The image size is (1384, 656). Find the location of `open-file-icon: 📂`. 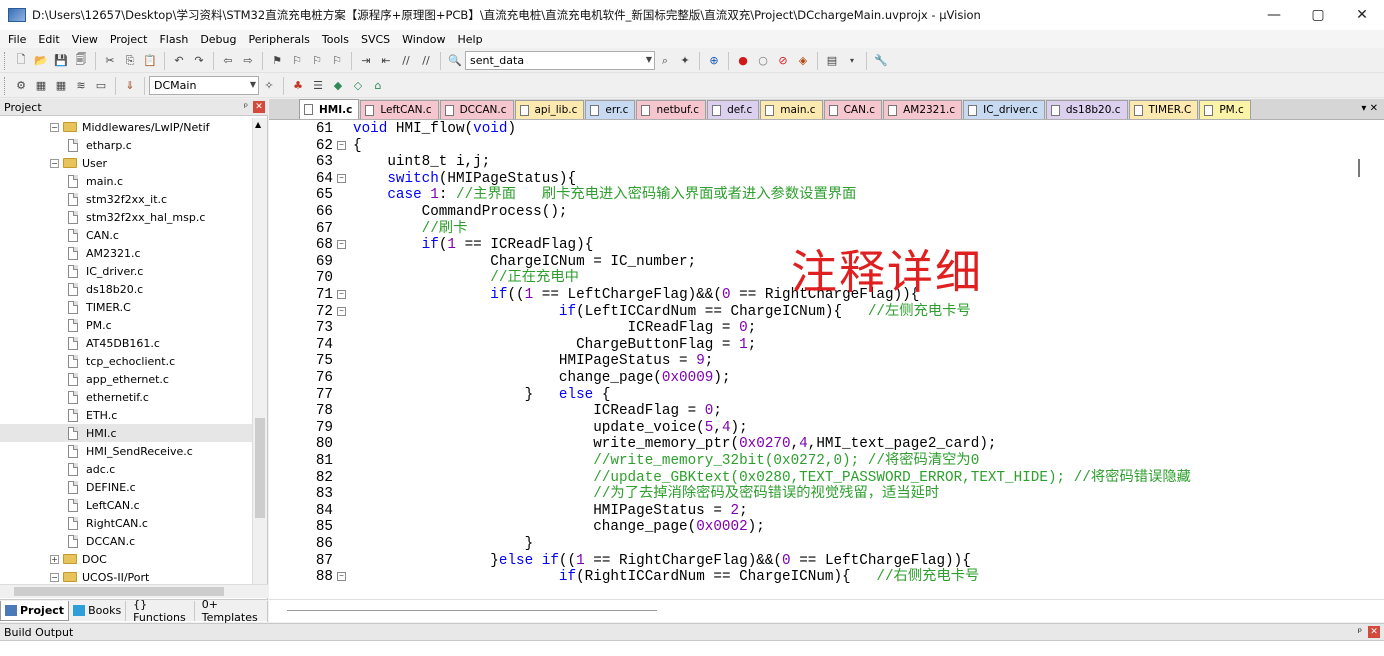

open-file-icon: 📂 is located at coordinates (41, 61).